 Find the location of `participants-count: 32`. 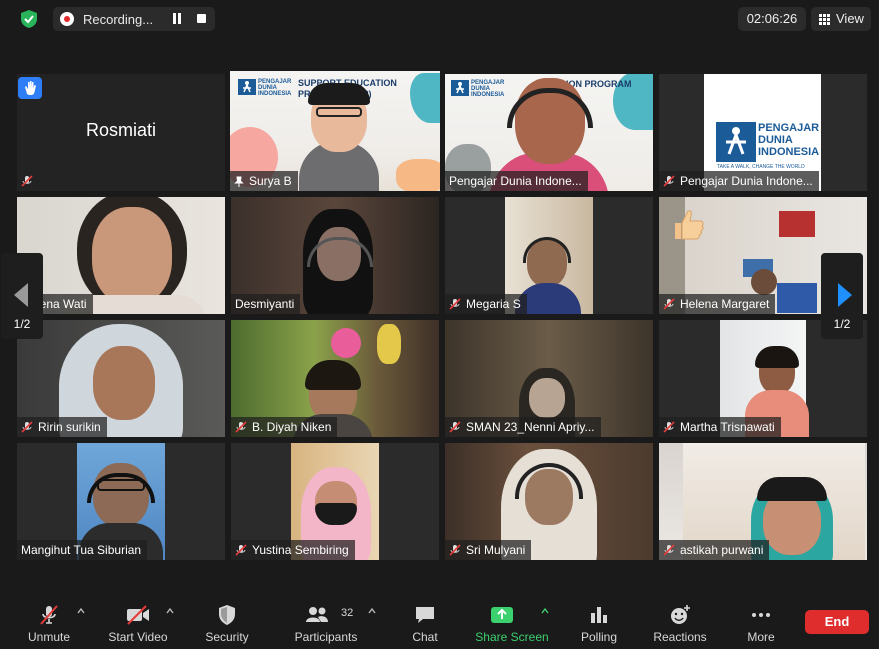

participants-count: 32 is located at coordinates (347, 613).